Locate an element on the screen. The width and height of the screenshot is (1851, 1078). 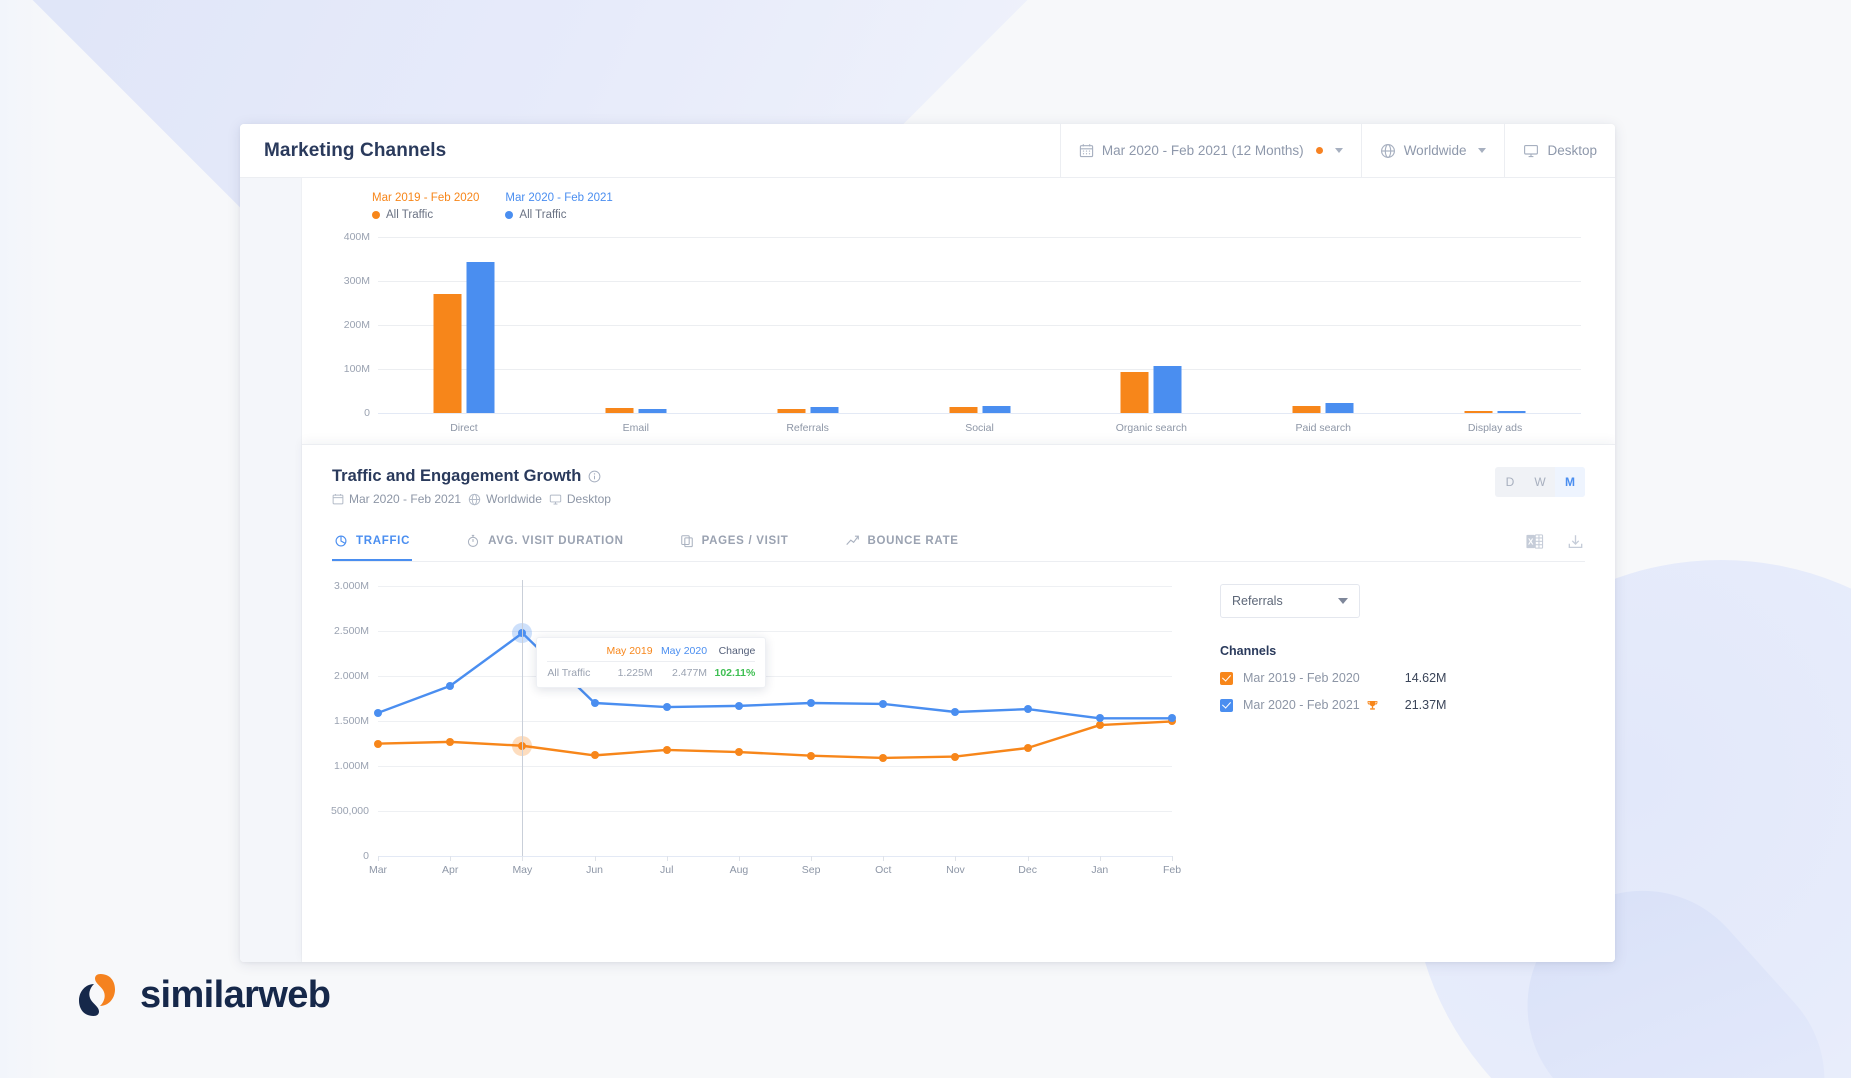
tab-pages-per-visit: PAGES / VISIT is located at coordinates (743, 547).